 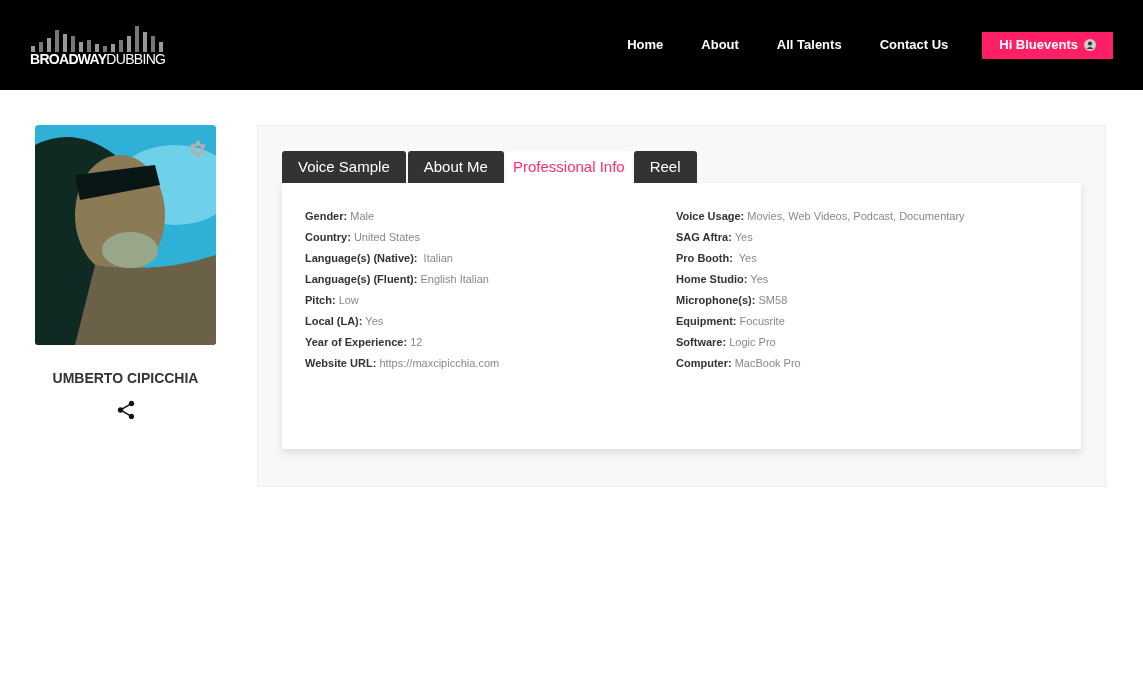 I want to click on tab: About Me, so click(x=455, y=167).